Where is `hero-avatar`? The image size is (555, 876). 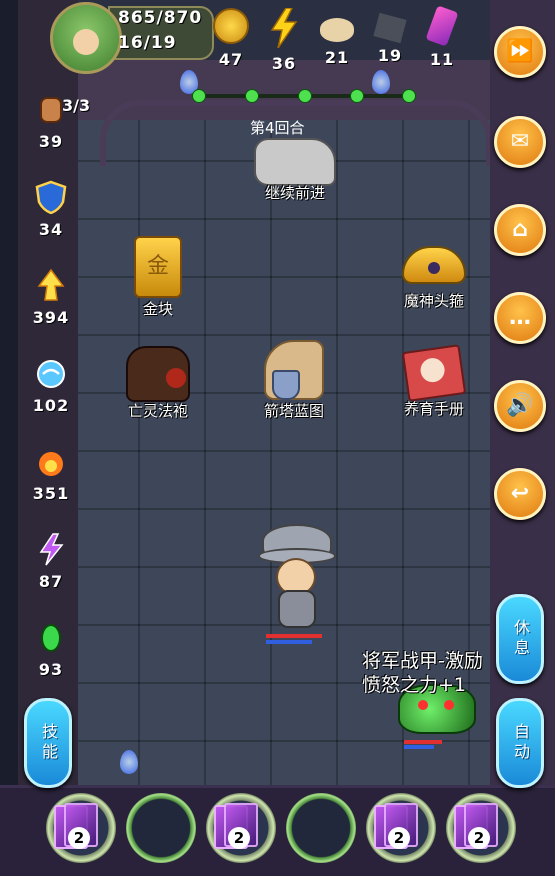 hero-avatar is located at coordinates (86, 38).